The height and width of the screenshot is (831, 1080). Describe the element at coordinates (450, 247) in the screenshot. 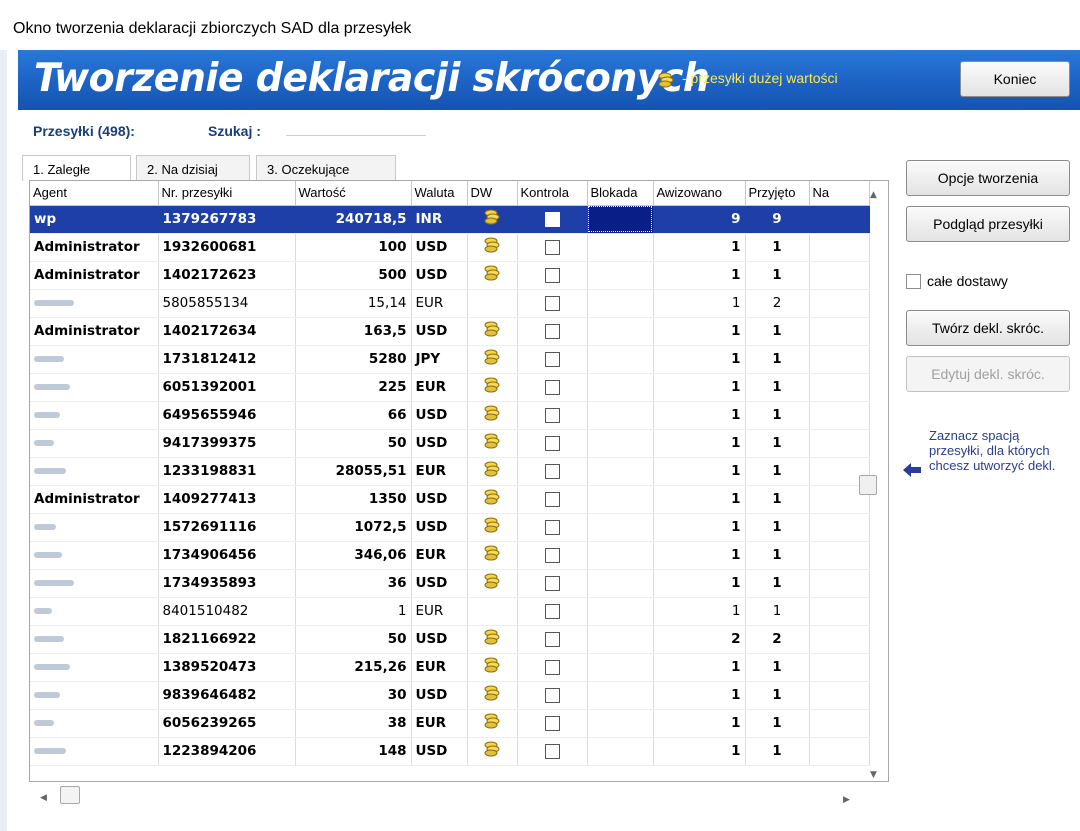

I see `table-row: Administrator 1932600681 100 USD 1 1` at that location.